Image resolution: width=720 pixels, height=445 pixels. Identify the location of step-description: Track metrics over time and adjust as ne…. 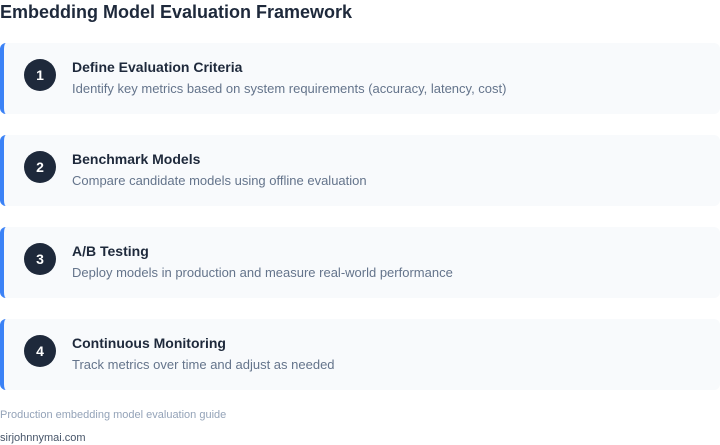
(203, 364).